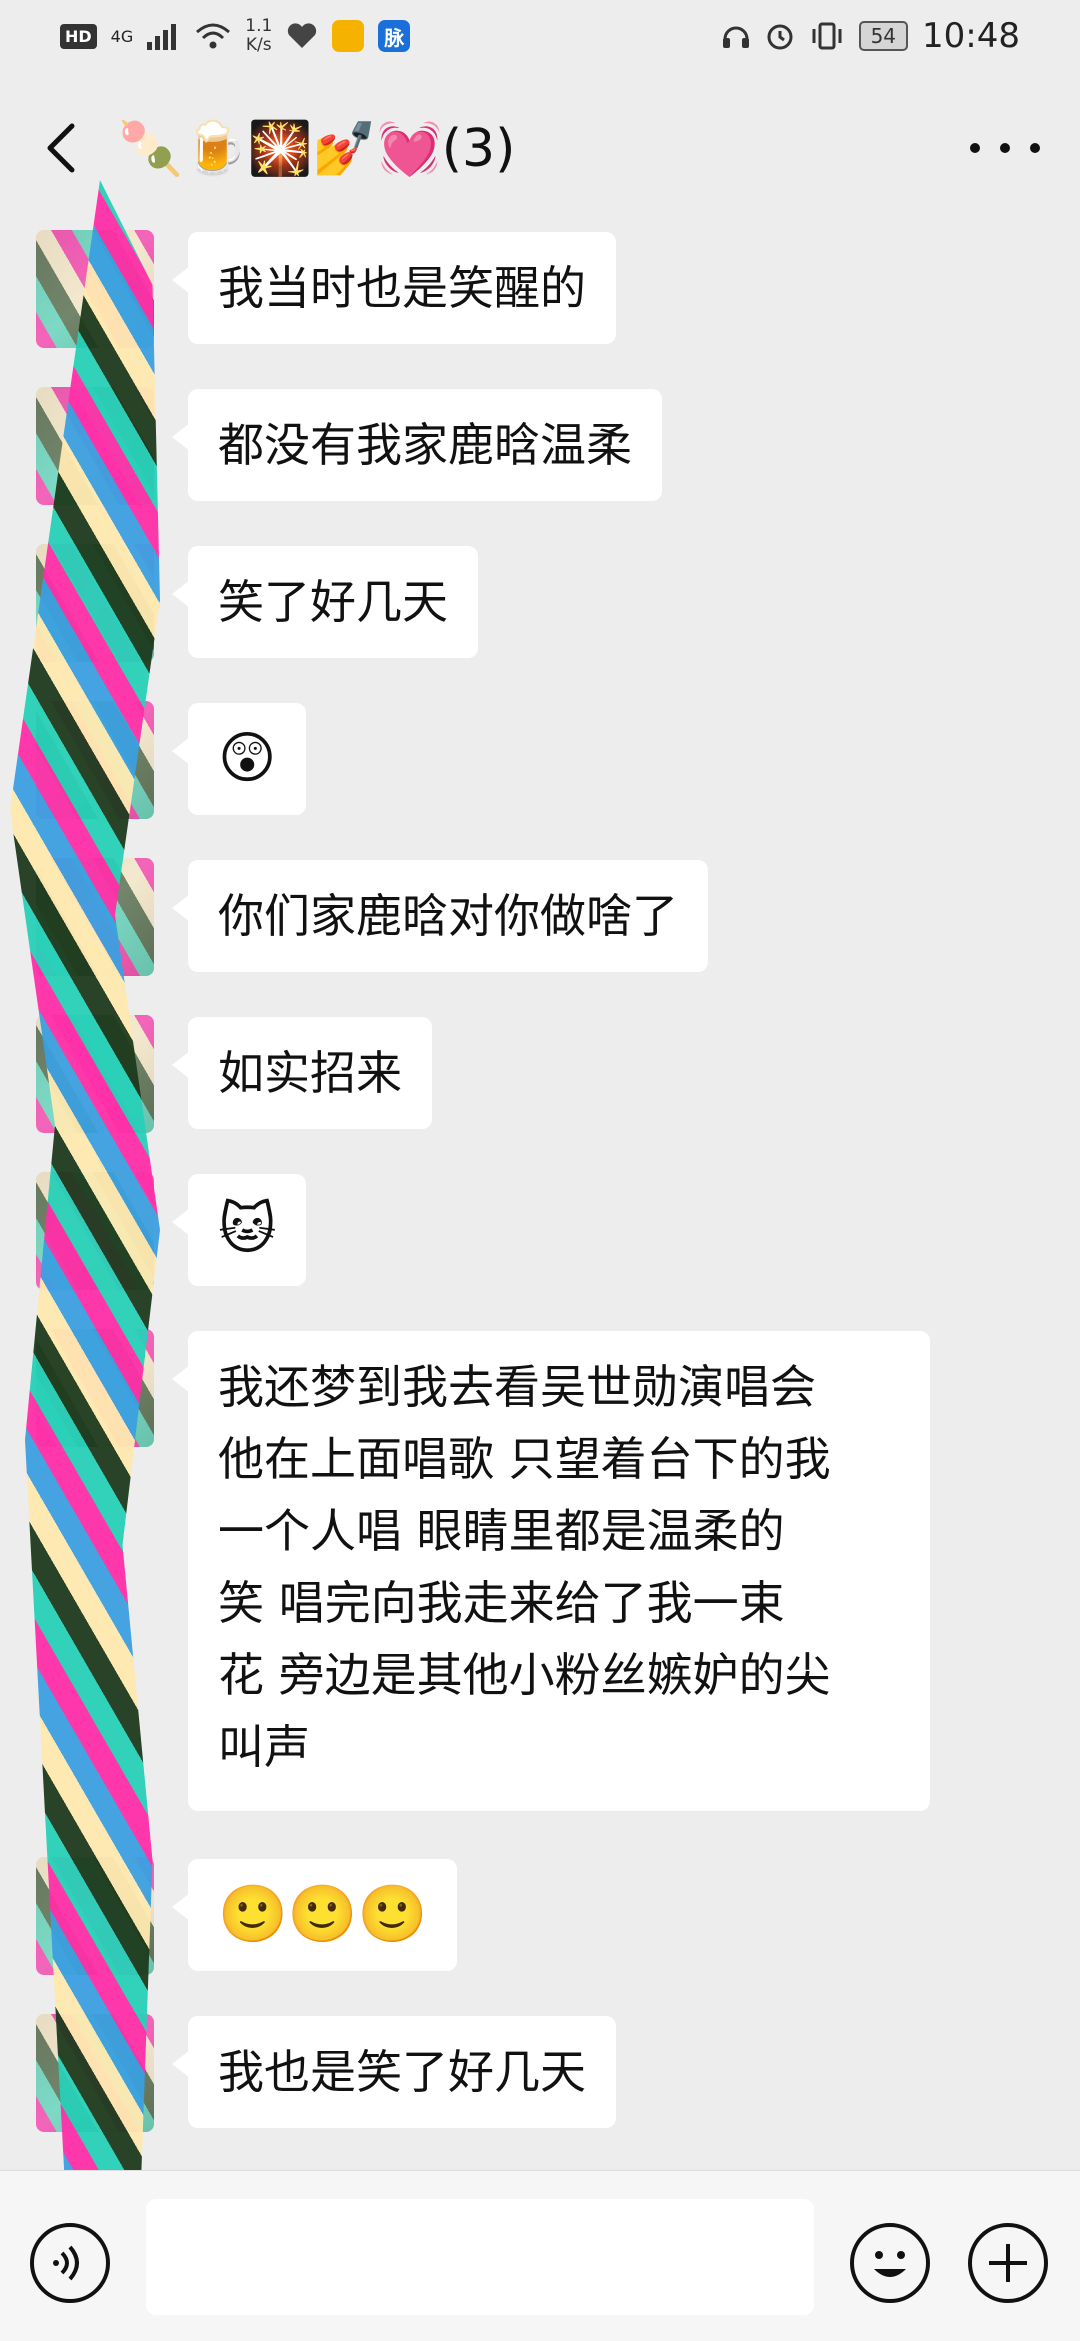 The image size is (1080, 2341). Describe the element at coordinates (122, 36) in the screenshot. I see `network-type: 4G` at that location.